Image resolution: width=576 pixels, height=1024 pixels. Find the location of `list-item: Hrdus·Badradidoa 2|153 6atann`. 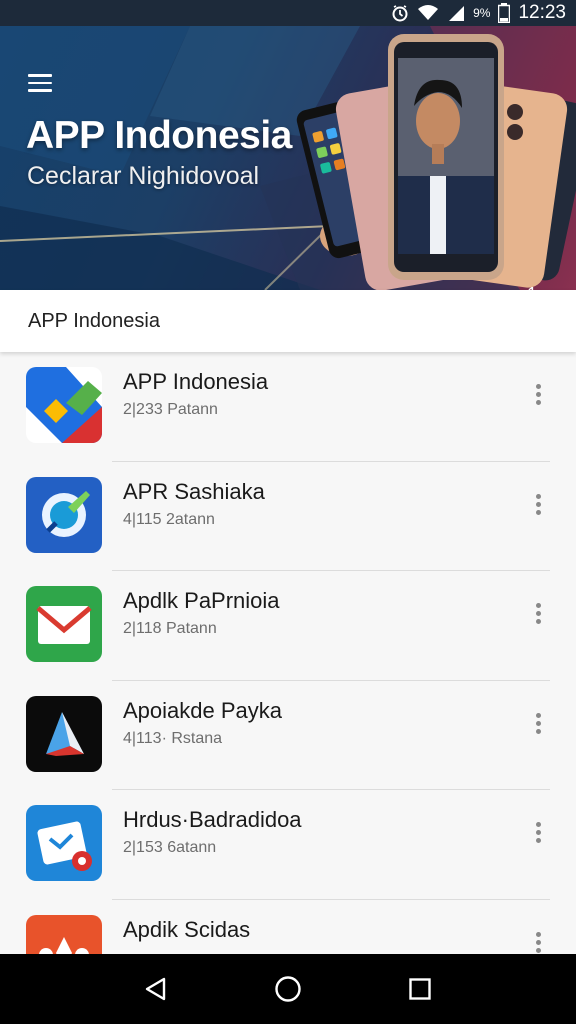

list-item: Hrdus·Badradidoa 2|153 6atann is located at coordinates (288, 845).